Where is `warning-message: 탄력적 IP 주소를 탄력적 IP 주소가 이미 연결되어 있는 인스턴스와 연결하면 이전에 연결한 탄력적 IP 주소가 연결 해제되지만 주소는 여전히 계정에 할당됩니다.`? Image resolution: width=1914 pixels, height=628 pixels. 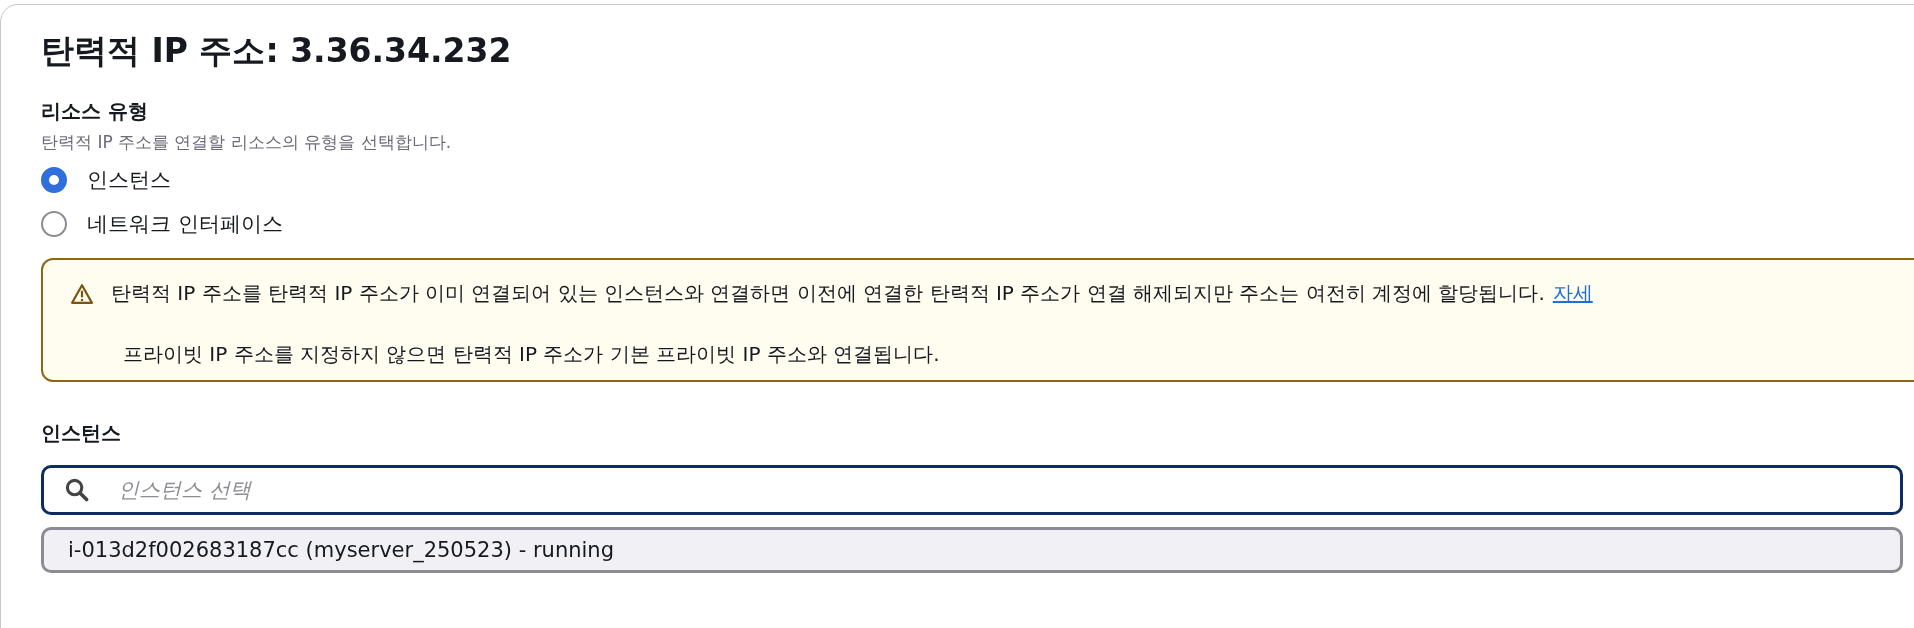
warning-message: 탄력적 IP 주소를 탄력적 IP 주소가 이미 연결되어 있는 인스턴스와 연결하면 이전에 연결한 탄력적 IP 주소가 연결 해제되지만 주소는 여전히 계정에 할당됩니다. is located at coordinates (828, 293).